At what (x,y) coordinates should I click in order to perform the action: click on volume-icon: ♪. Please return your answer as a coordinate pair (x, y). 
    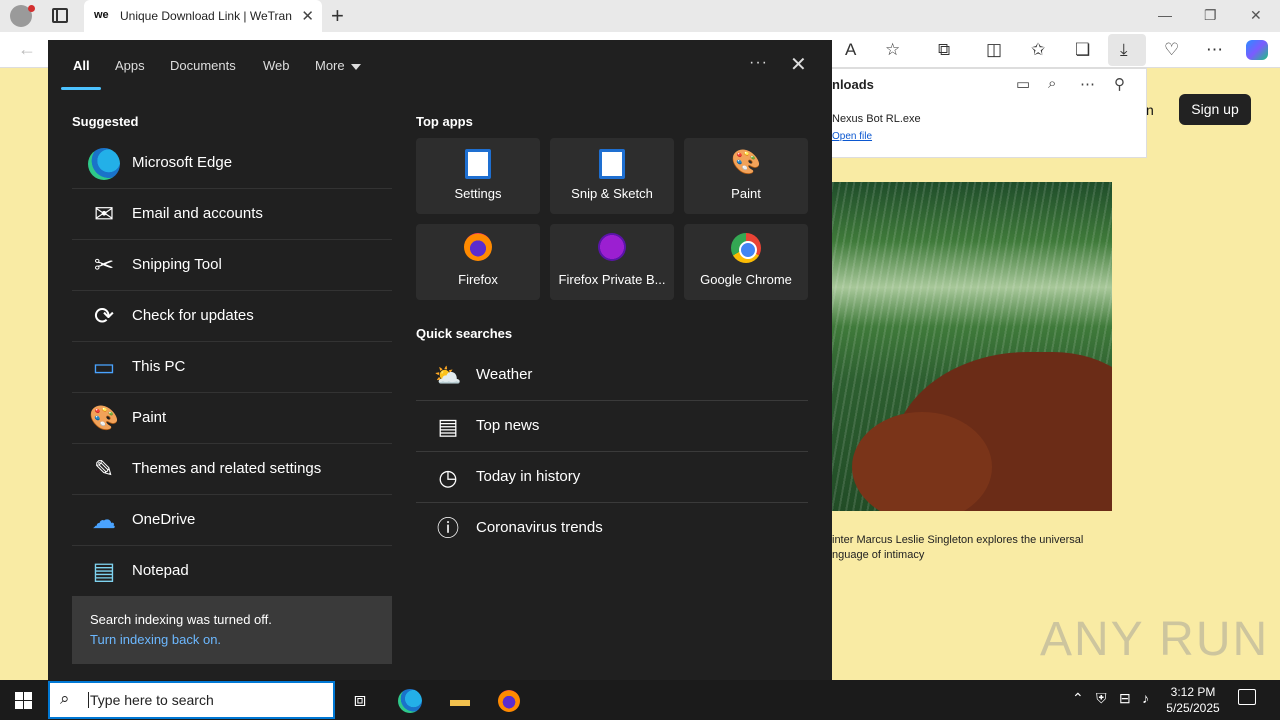
    Looking at the image, I should click on (1145, 698).